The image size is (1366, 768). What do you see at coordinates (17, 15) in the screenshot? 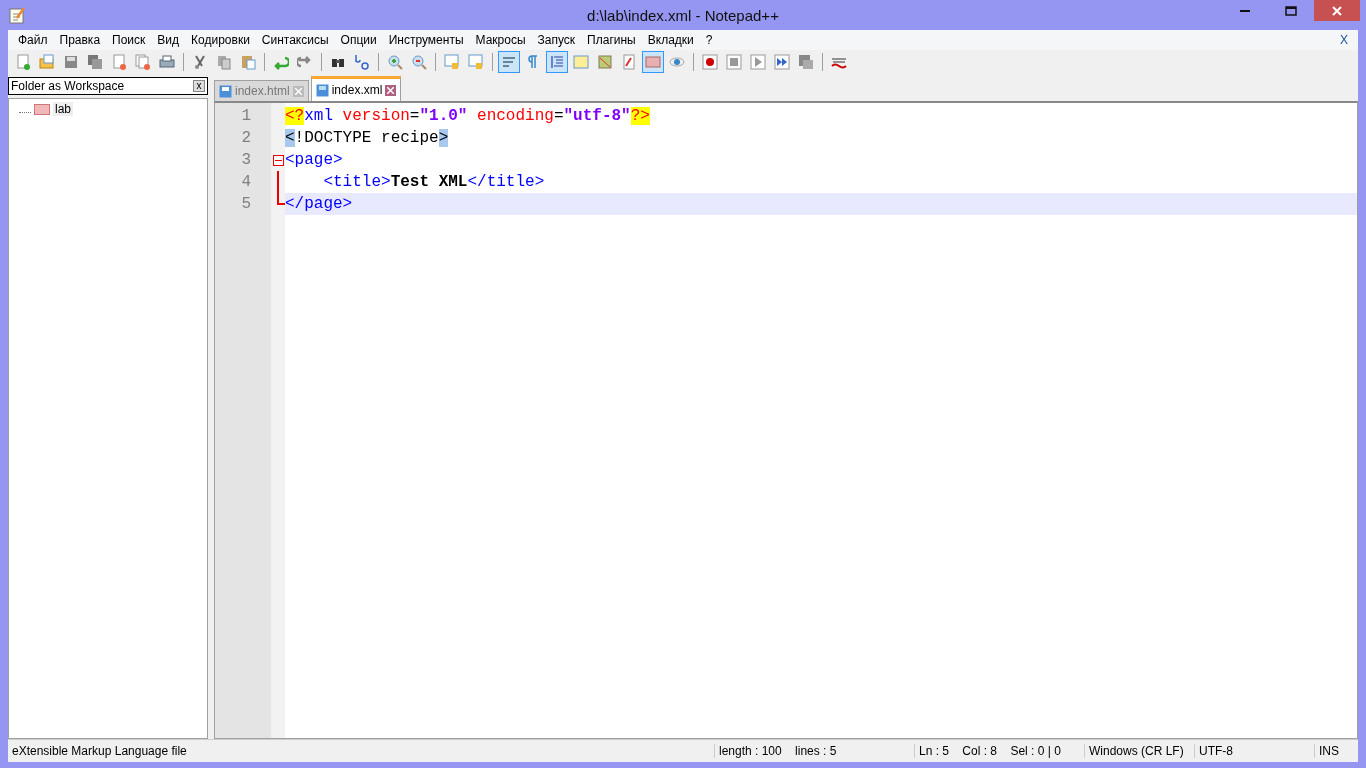
I see `notepad-app-icon` at bounding box center [17, 15].